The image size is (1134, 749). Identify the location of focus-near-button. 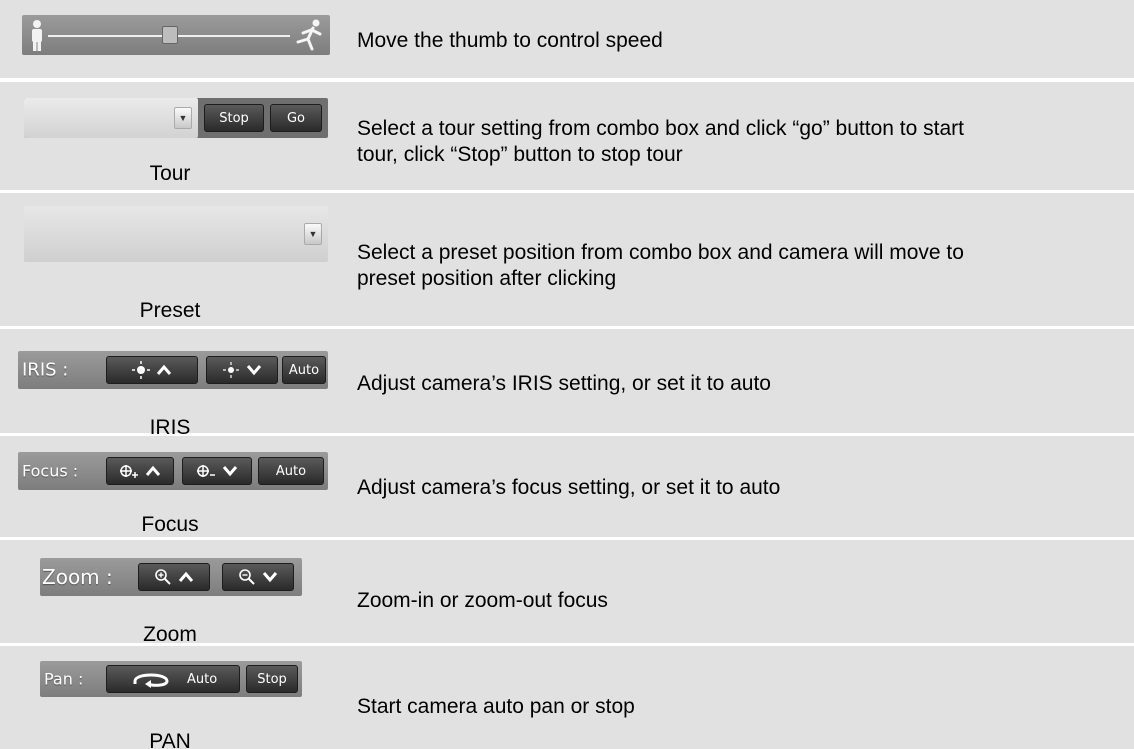
(140, 471).